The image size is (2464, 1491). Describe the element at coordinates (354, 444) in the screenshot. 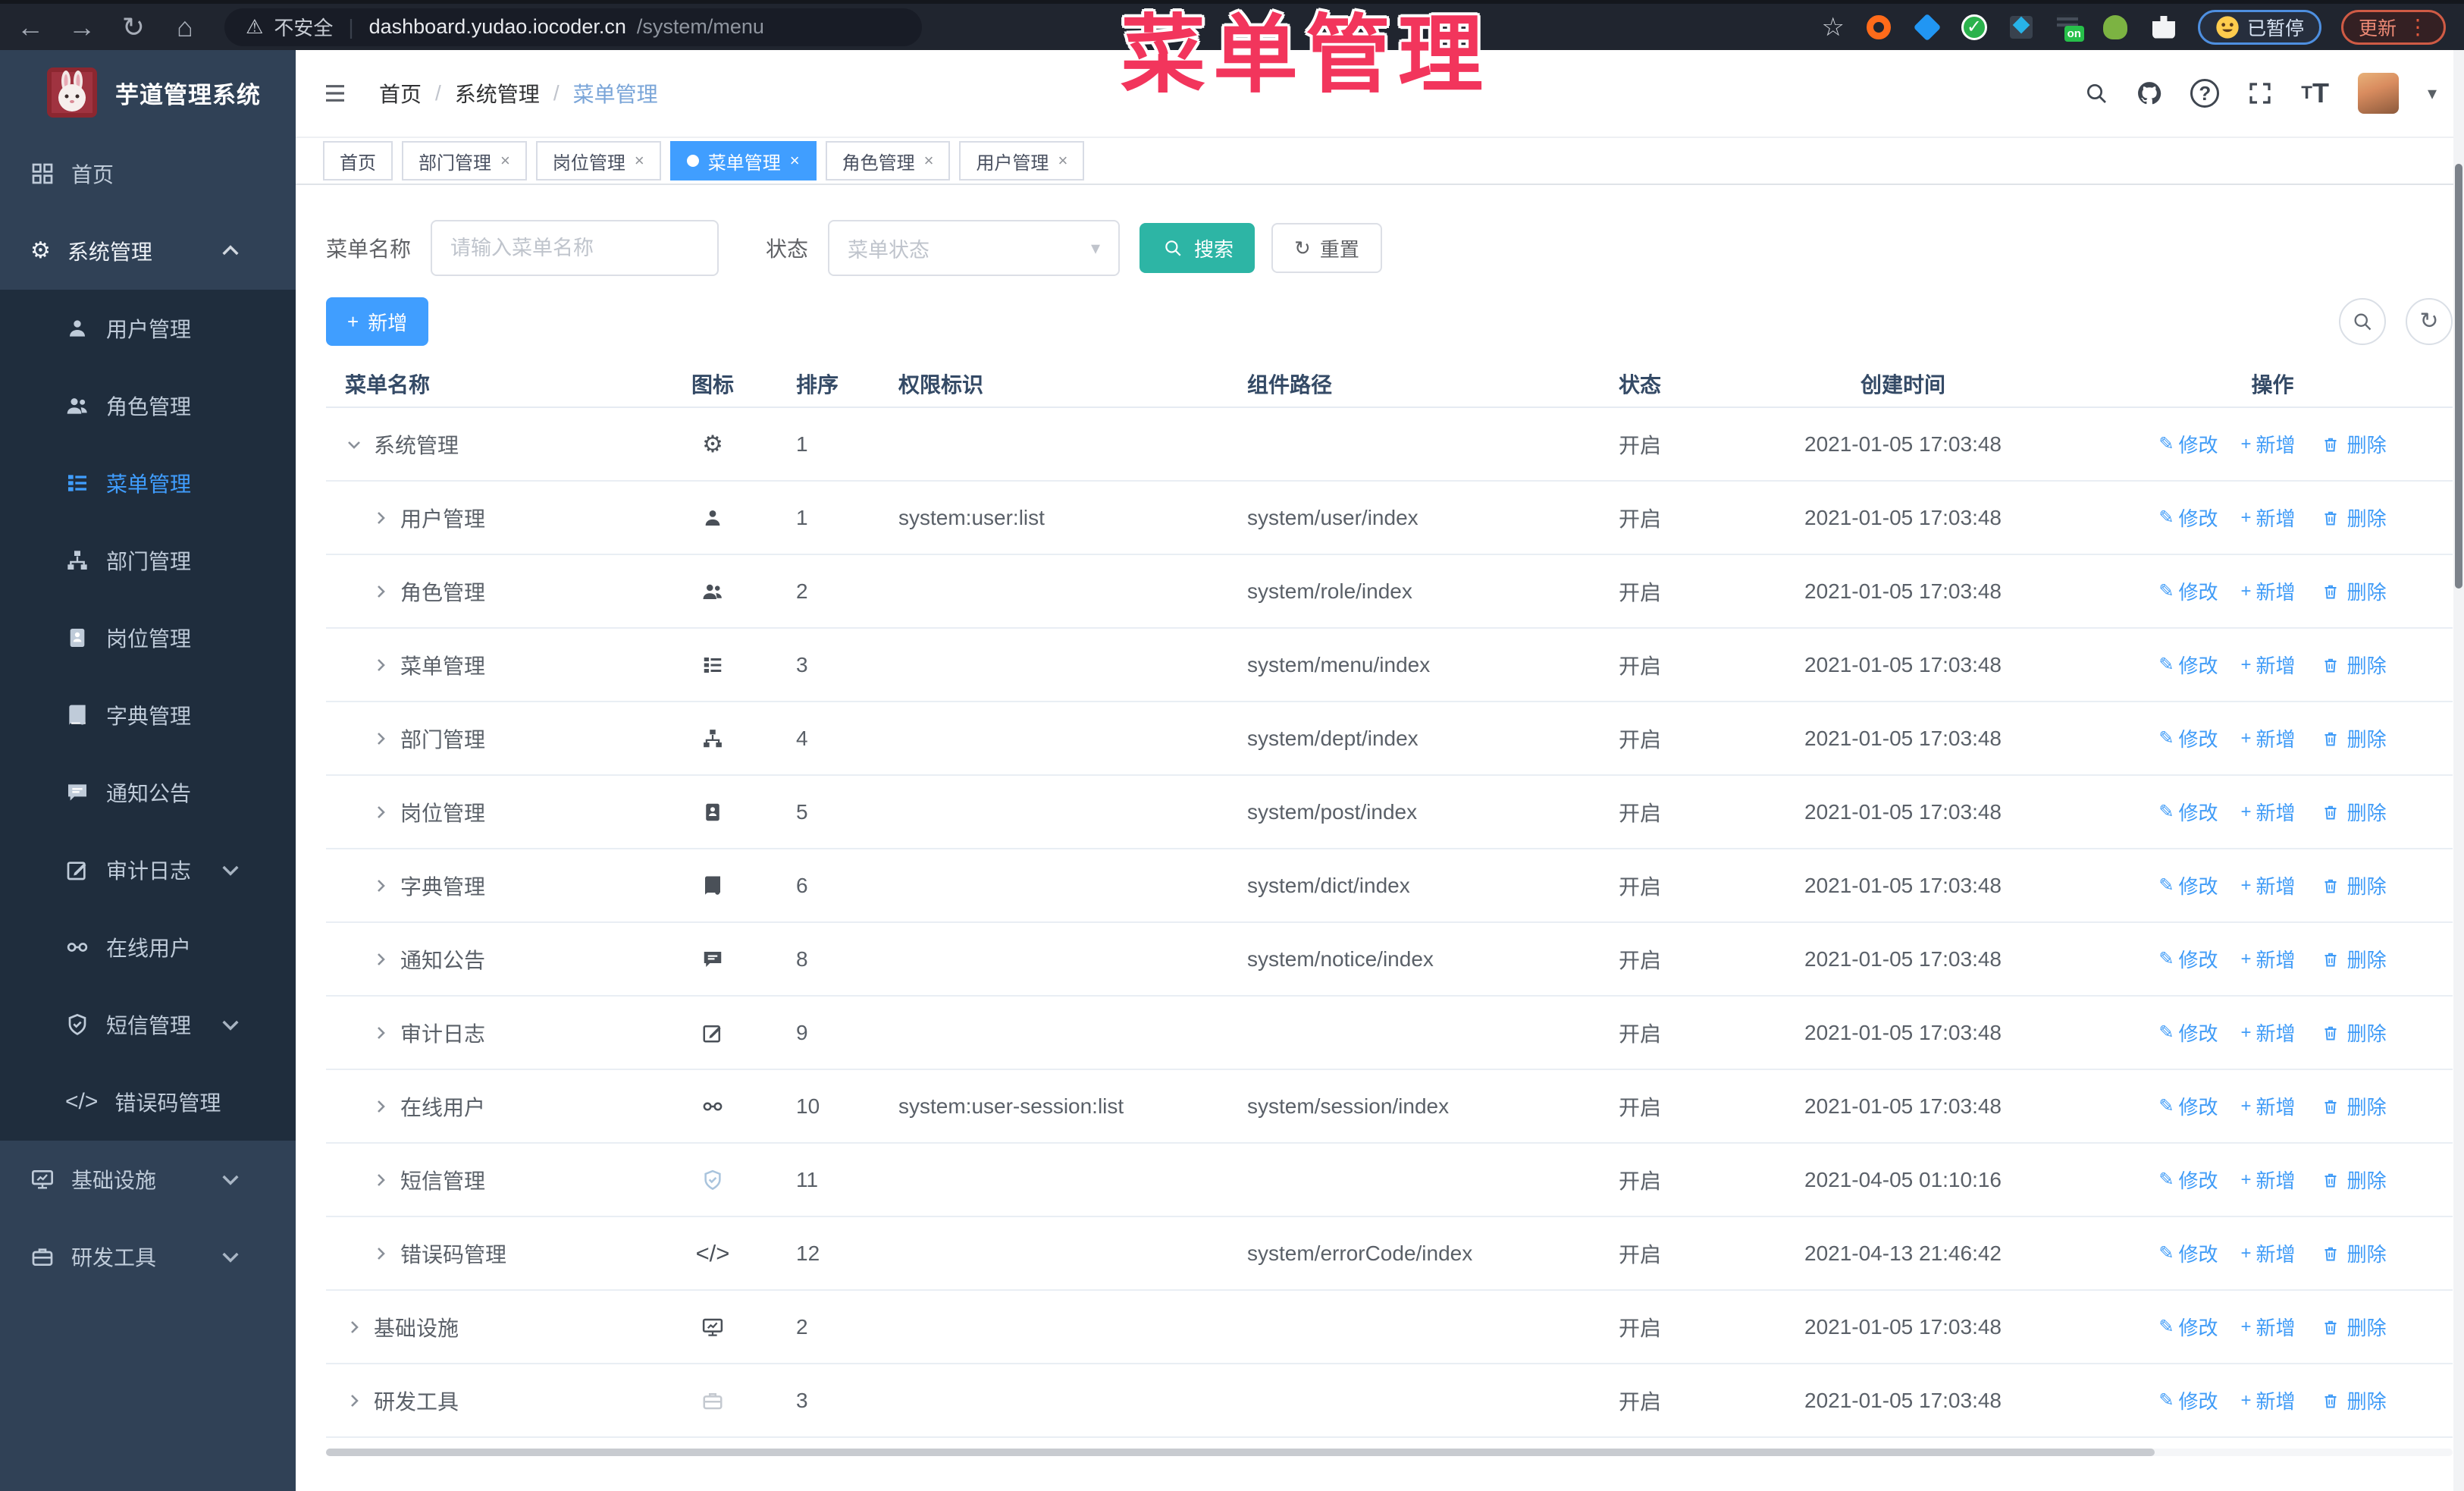

I see `collapse-row-icon` at that location.